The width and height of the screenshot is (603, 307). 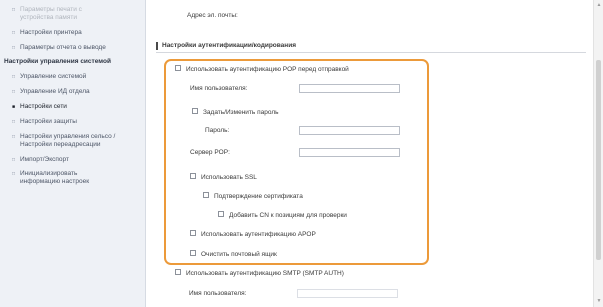 I want to click on set-password-row: Задать/Изменить пароль, so click(x=235, y=112).